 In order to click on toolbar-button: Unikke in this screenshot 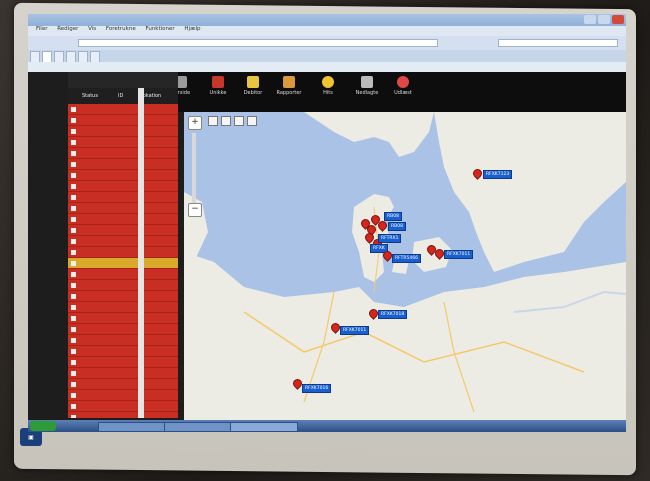, I will do `click(218, 86)`.